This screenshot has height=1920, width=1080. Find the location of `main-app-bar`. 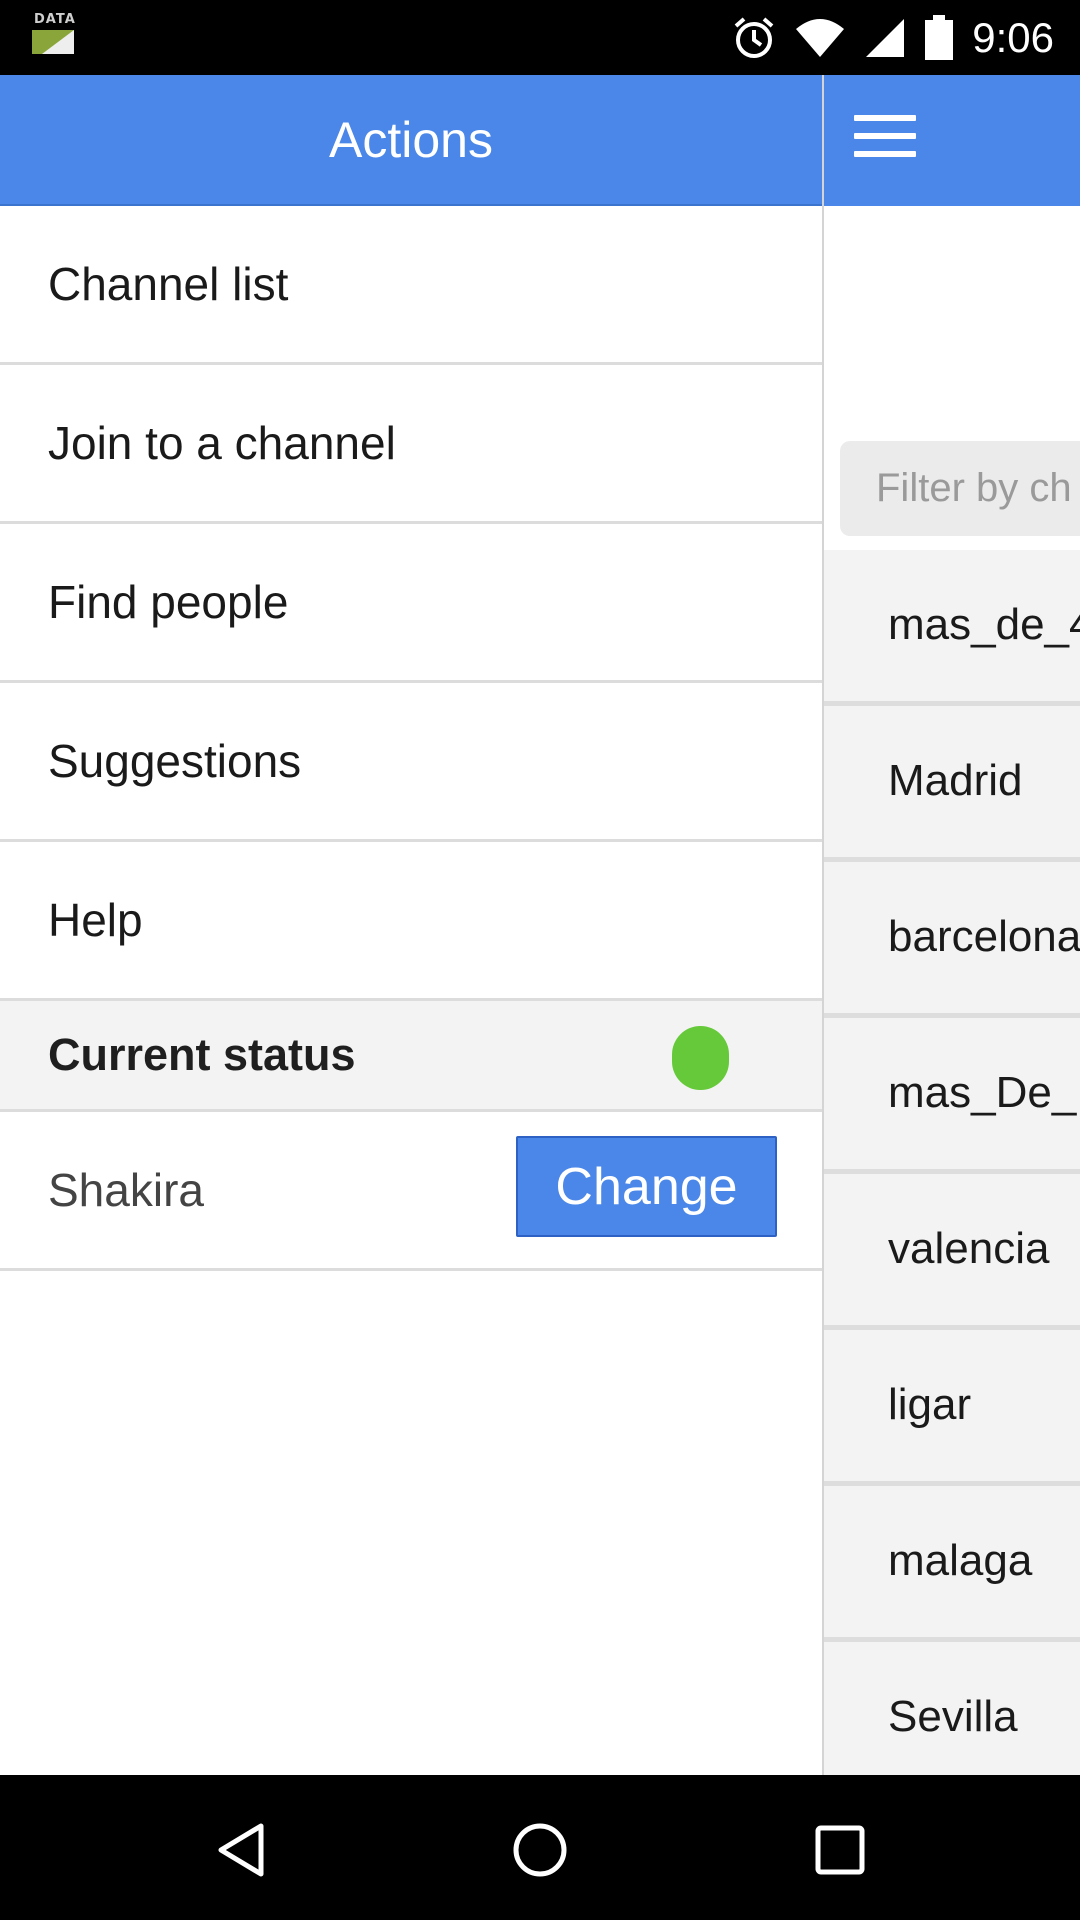

main-app-bar is located at coordinates (952, 140).